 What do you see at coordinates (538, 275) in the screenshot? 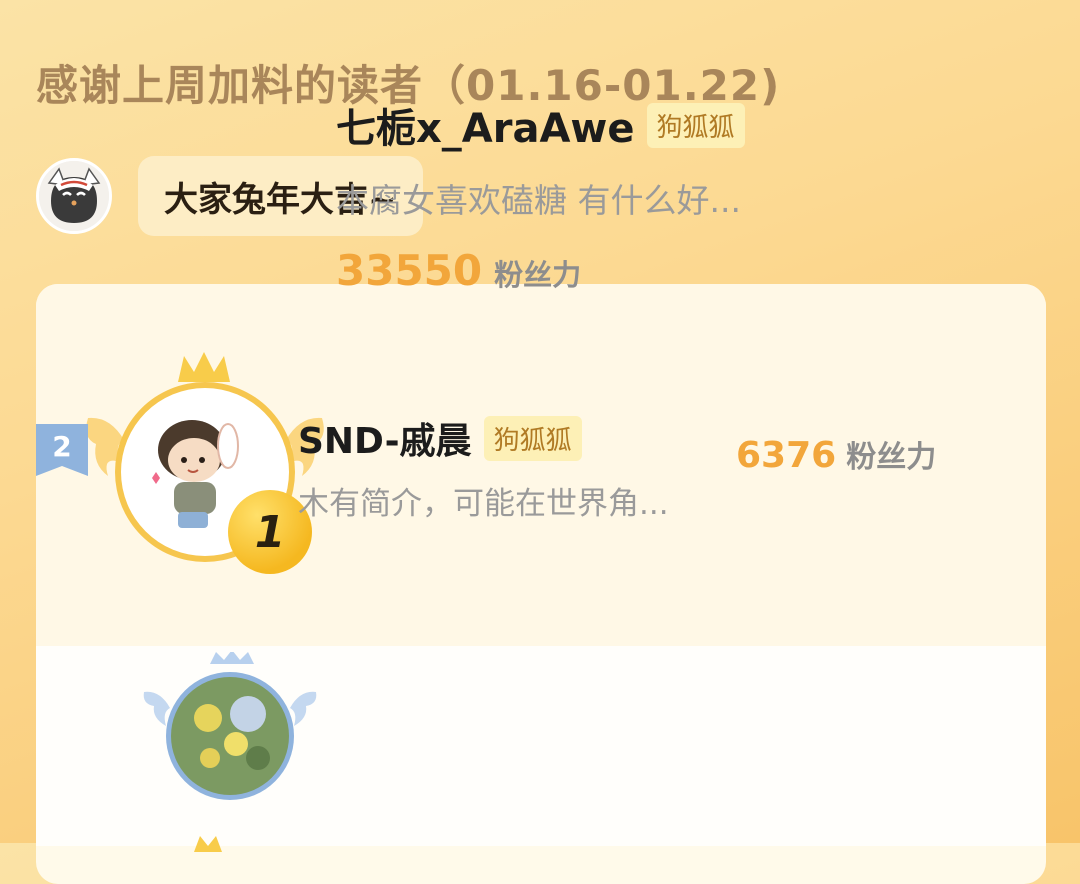
I see `fan-power-unit-first: 粉丝力` at bounding box center [538, 275].